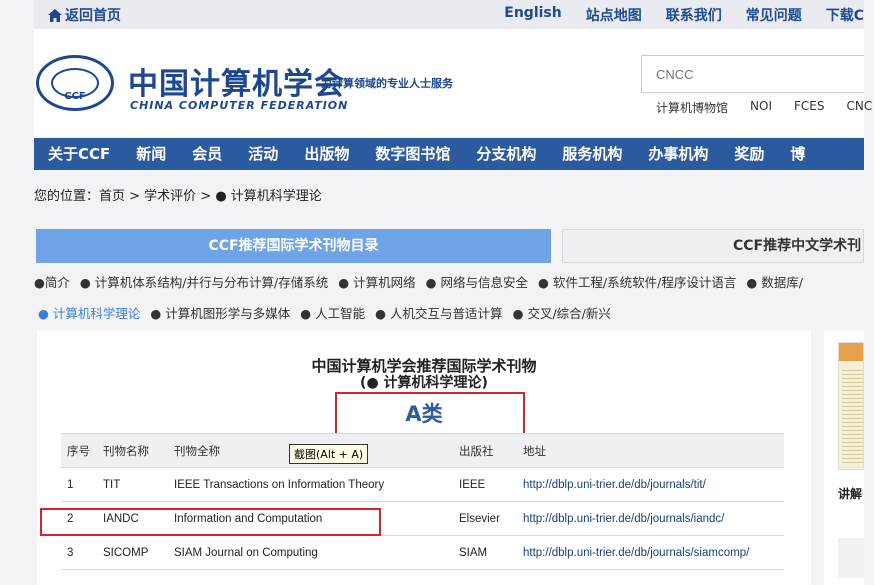 The image size is (874, 585). What do you see at coordinates (748, 154) in the screenshot?
I see `nav-item-awards: 奖励` at bounding box center [748, 154].